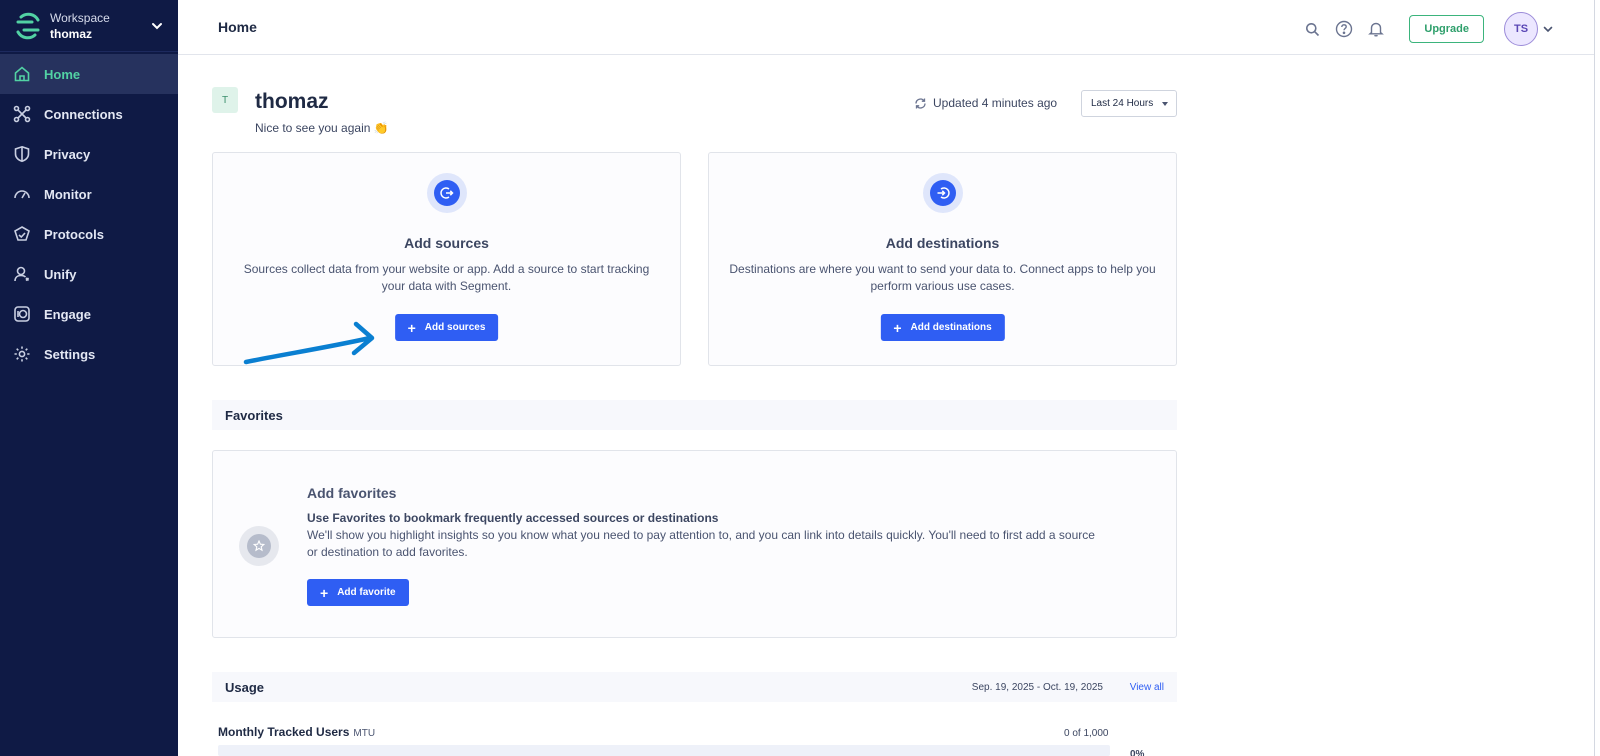 This screenshot has height=756, width=1600. I want to click on caret-down-icon, so click(1165, 104).